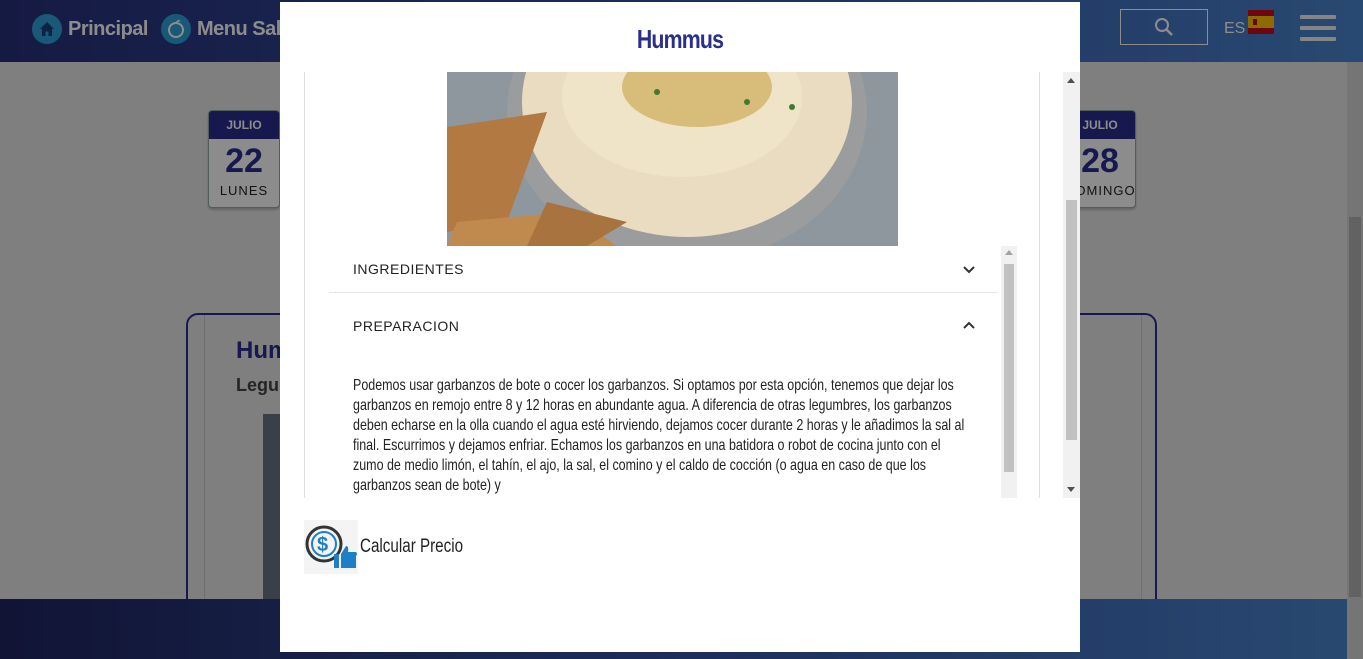  Describe the element at coordinates (663, 326) in the screenshot. I see `accordion-preparacion: PREPARACION` at that location.